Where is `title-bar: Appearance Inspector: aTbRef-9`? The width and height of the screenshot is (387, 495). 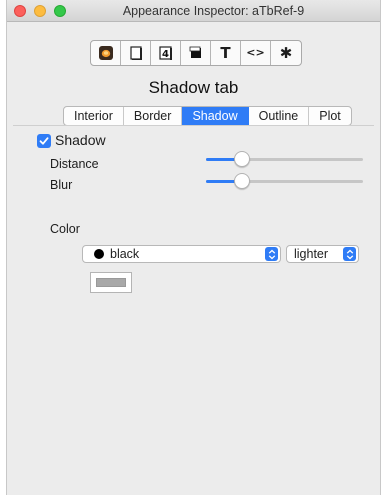
title-bar: Appearance Inspector: aTbRef-9 is located at coordinates (193, 11).